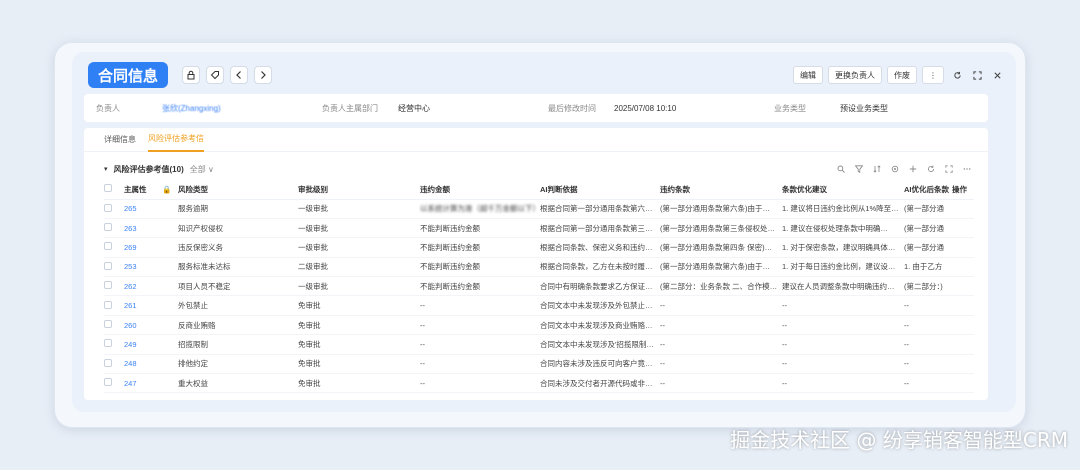 Image resolution: width=1080 pixels, height=470 pixels. What do you see at coordinates (238, 344) in the screenshot?
I see `risk-type-cell: 招揽限制` at bounding box center [238, 344].